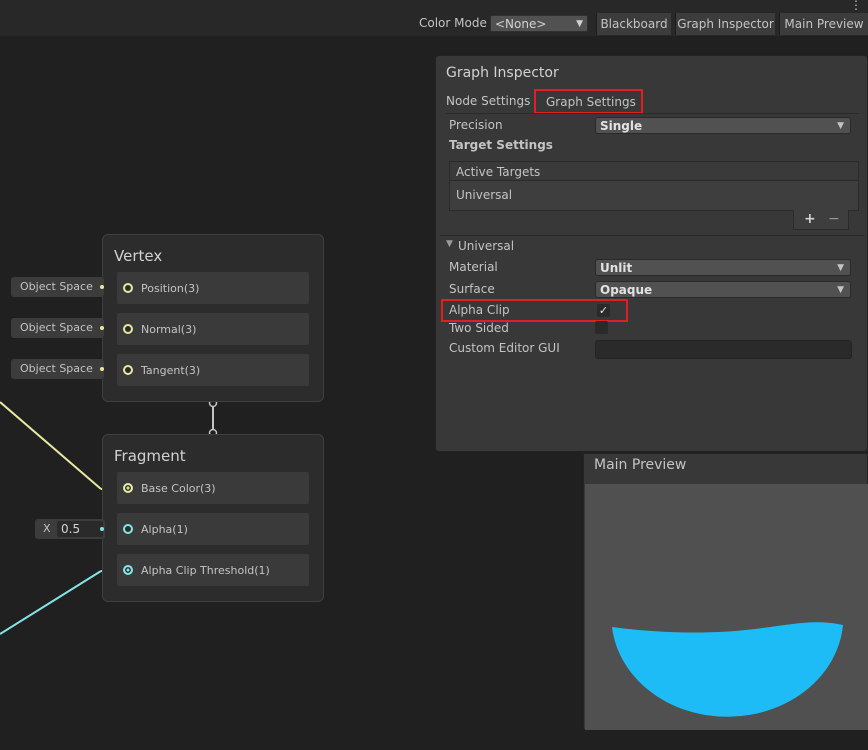 The image size is (868, 750). What do you see at coordinates (723, 267) in the screenshot?
I see `material-dropdown: Unlit ▼` at bounding box center [723, 267].